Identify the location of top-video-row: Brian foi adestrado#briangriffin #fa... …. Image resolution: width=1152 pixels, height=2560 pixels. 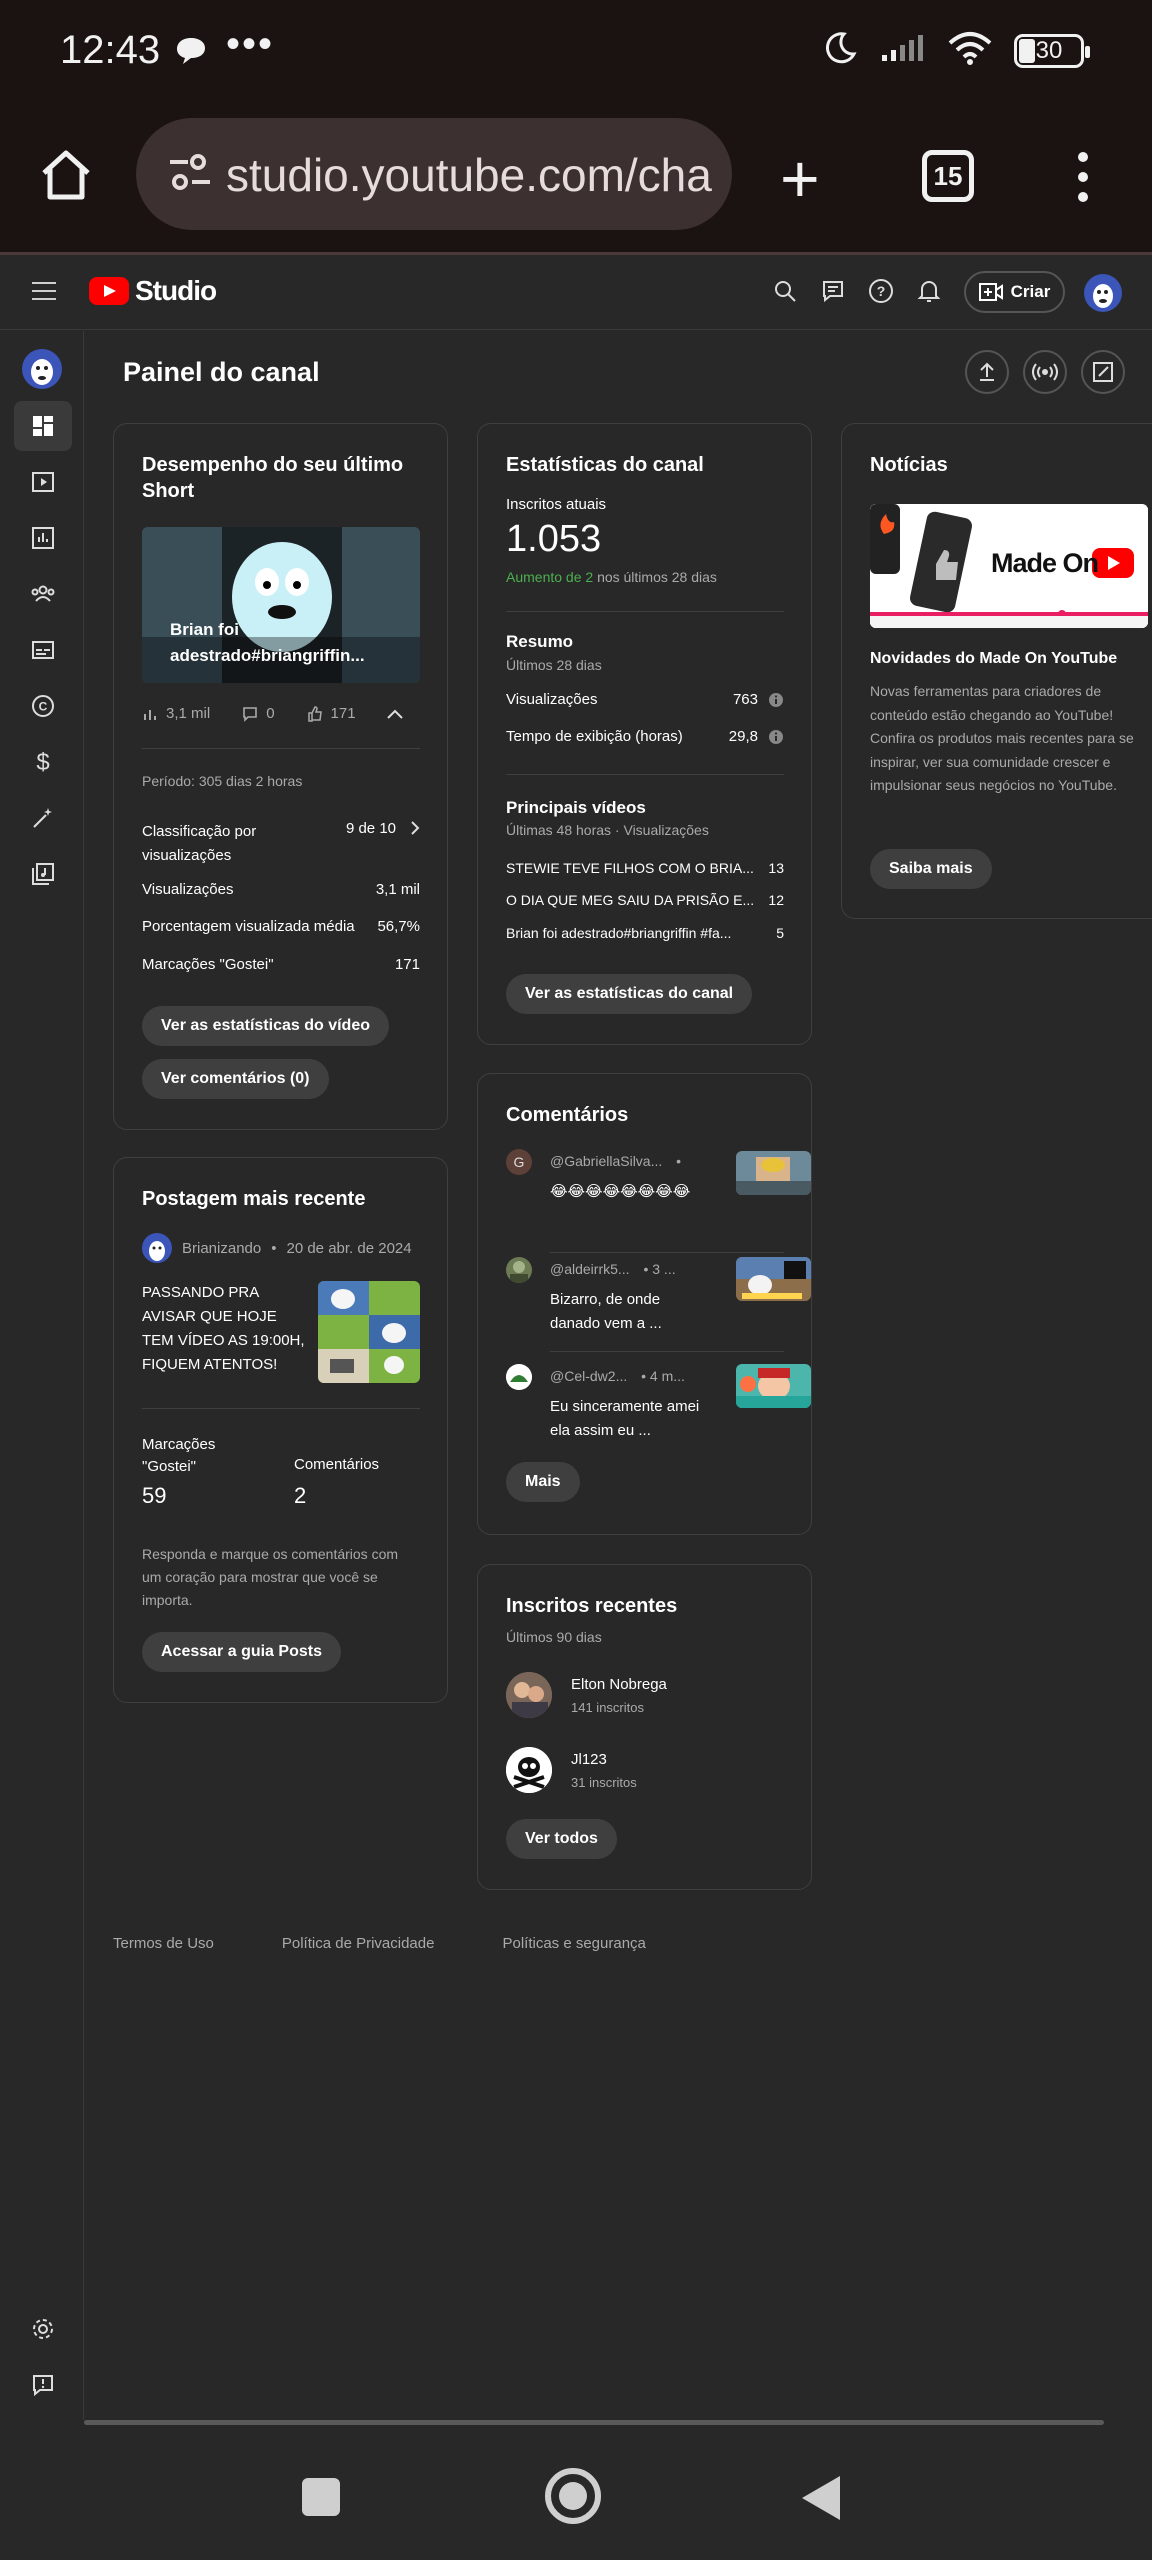
(645, 933).